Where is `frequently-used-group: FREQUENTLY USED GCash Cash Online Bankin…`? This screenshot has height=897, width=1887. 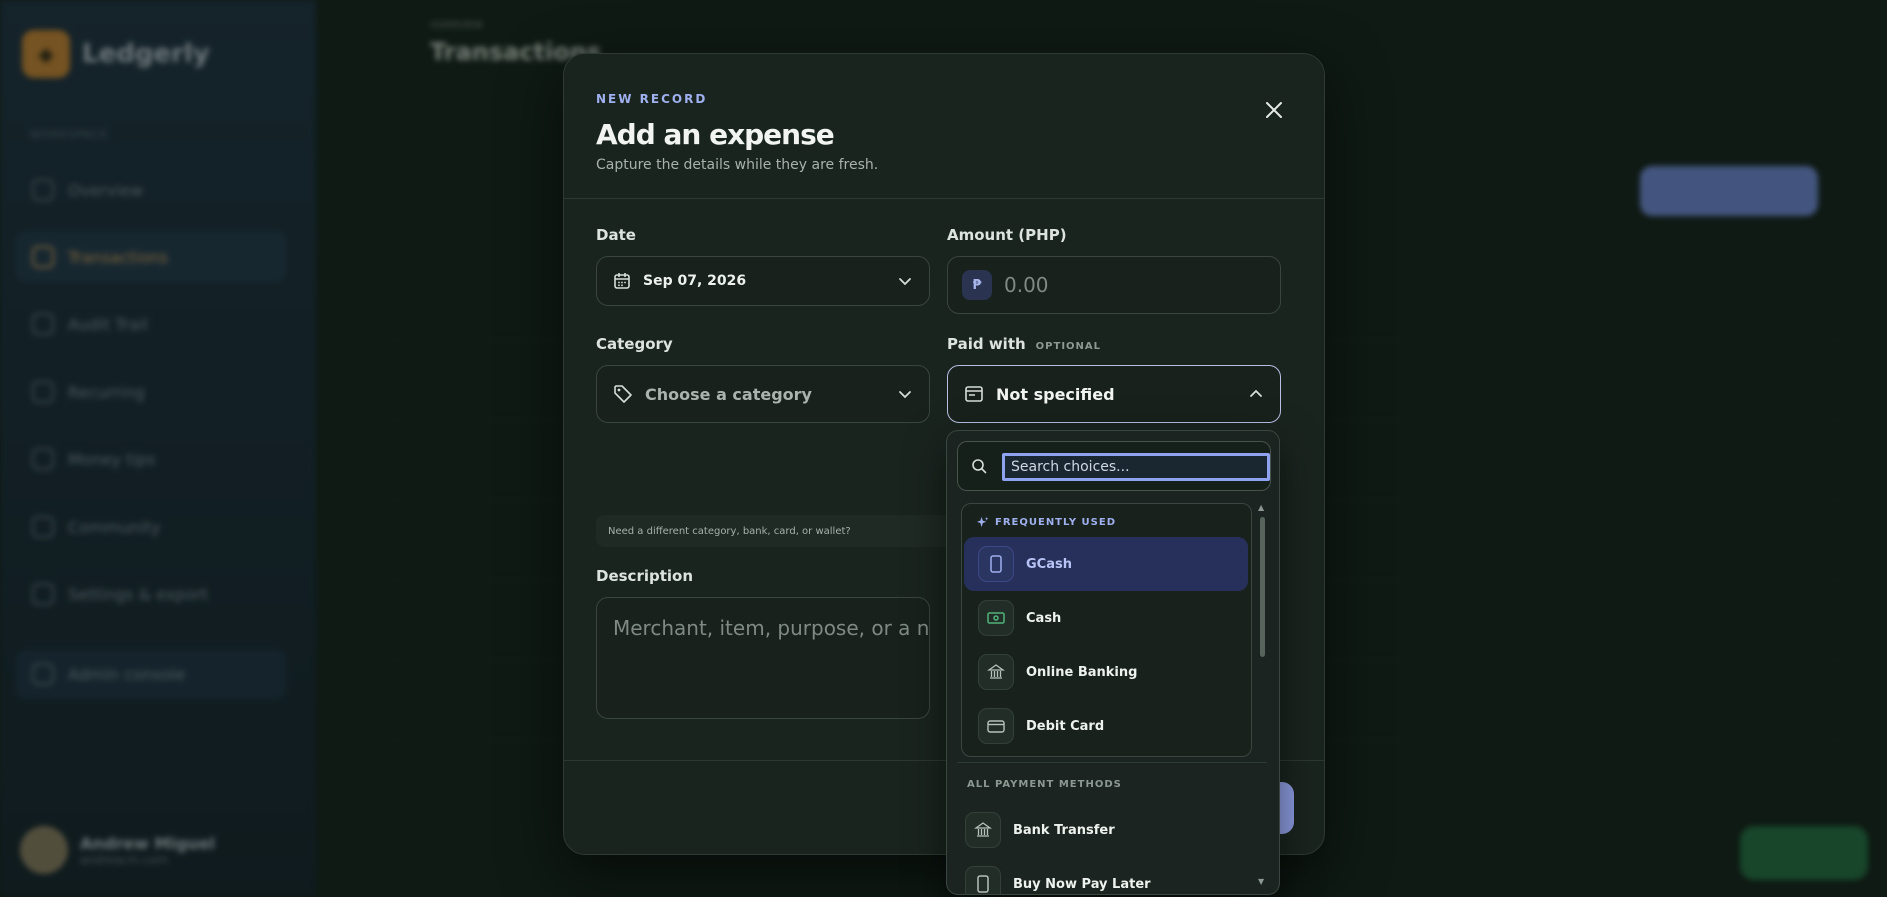 frequently-used-group: FREQUENTLY USED GCash Cash Online Bankin… is located at coordinates (1106, 630).